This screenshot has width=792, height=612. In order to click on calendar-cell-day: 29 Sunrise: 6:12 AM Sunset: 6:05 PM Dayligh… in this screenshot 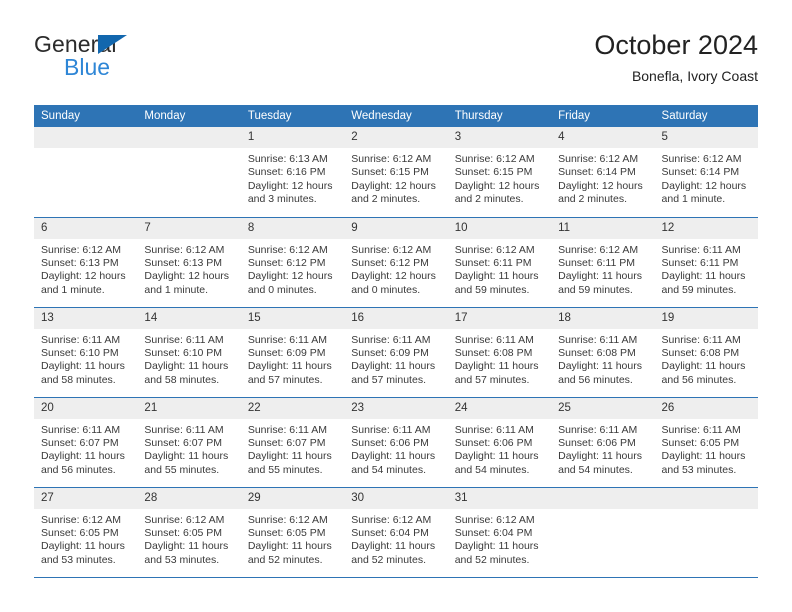, I will do `click(292, 532)`.